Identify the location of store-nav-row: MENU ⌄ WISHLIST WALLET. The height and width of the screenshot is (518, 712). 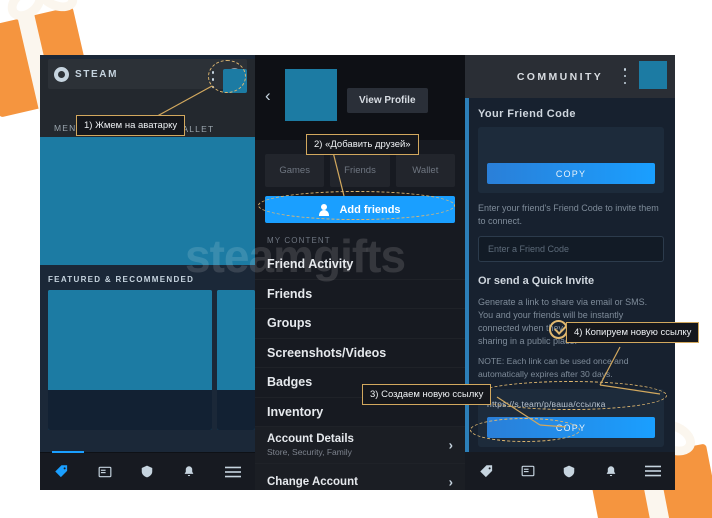
(147, 125).